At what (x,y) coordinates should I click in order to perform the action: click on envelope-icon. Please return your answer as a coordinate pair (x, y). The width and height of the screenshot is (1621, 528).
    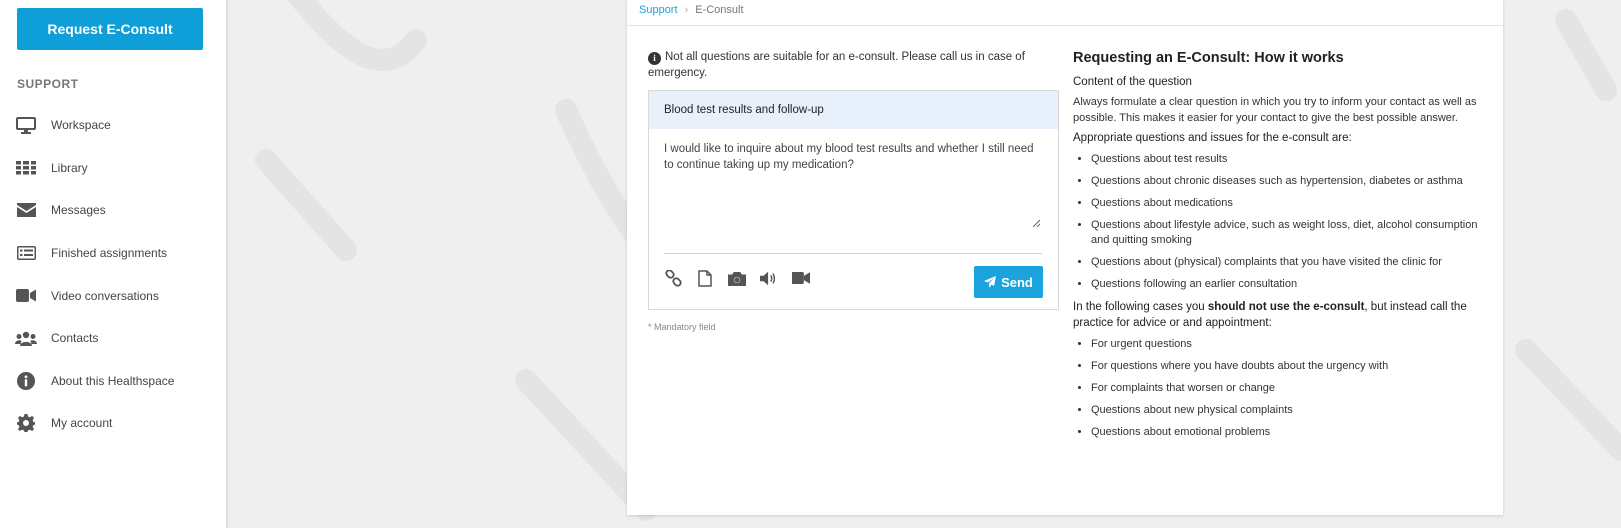
    Looking at the image, I should click on (26, 210).